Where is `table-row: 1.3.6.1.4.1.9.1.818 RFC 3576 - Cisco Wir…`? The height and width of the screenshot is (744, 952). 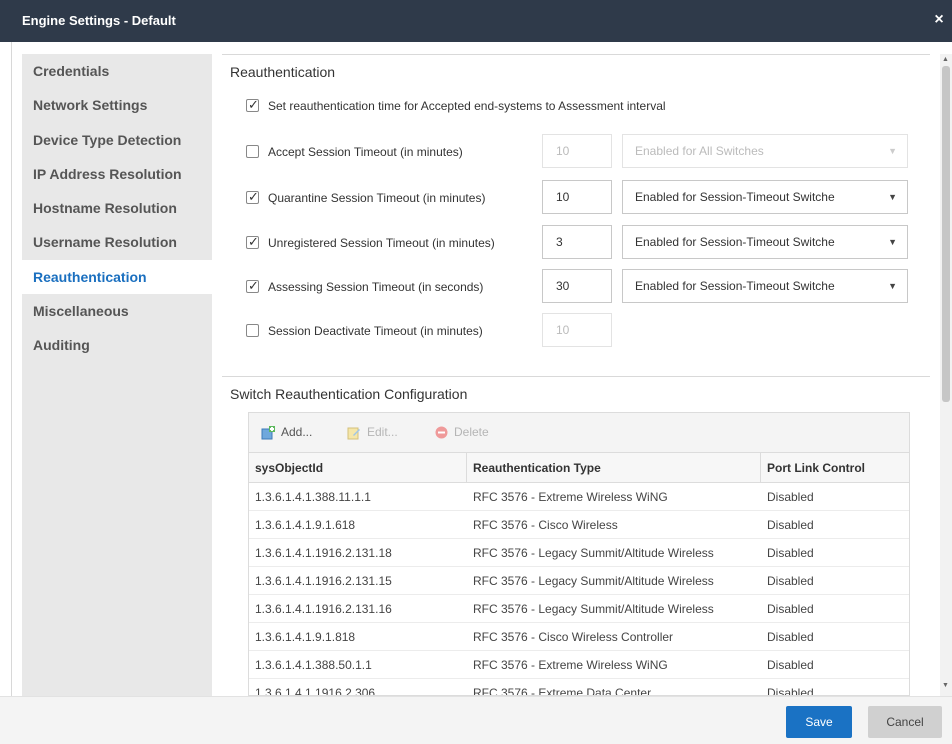 table-row: 1.3.6.1.4.1.9.1.818 RFC 3576 - Cisco Wir… is located at coordinates (579, 637).